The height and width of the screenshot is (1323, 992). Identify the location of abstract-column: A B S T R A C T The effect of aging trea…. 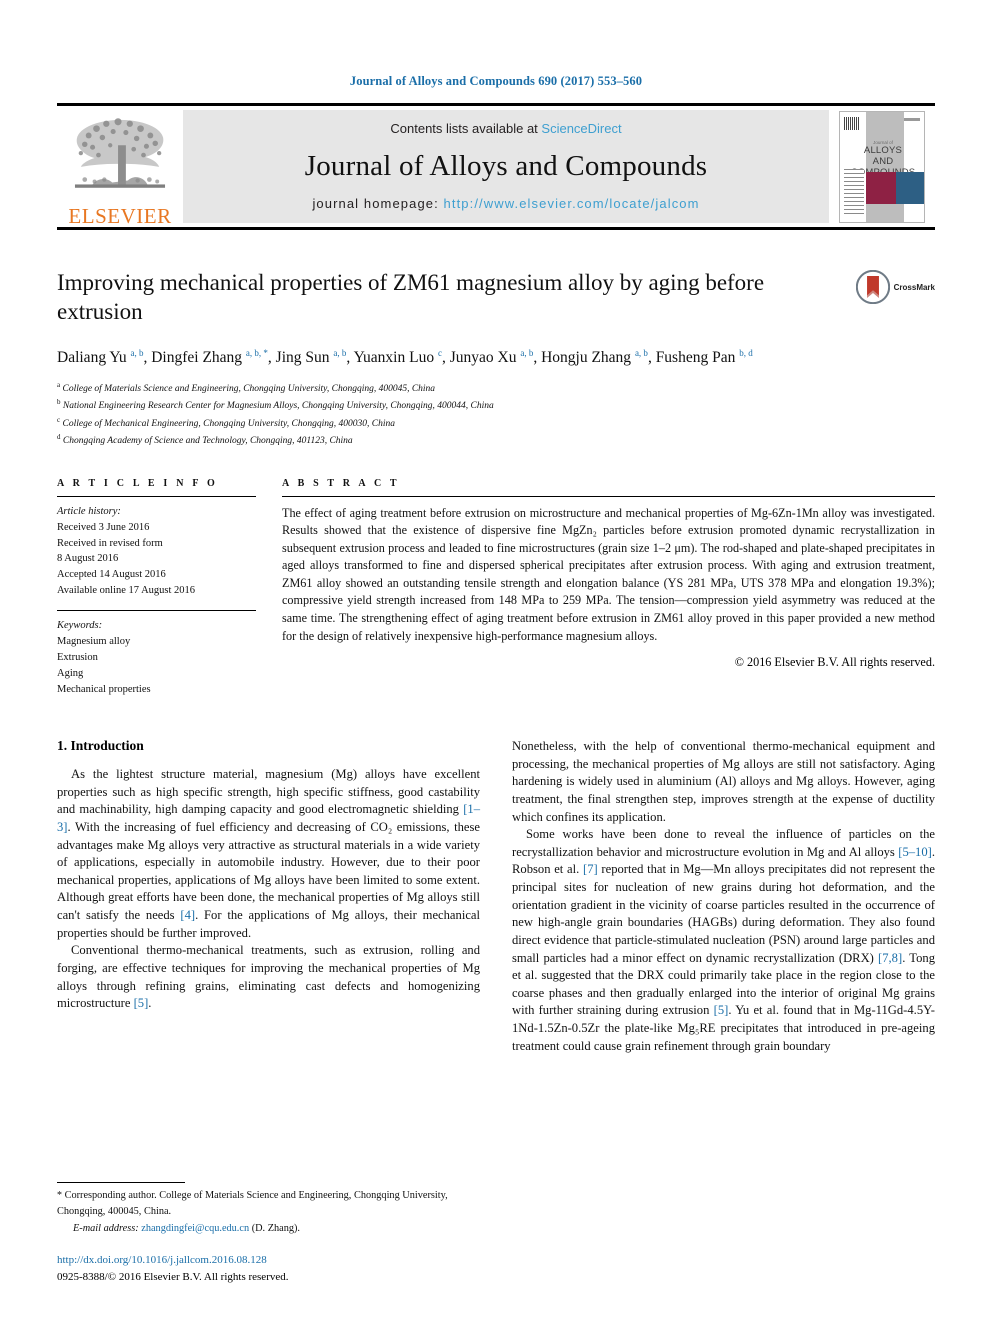
(608, 588).